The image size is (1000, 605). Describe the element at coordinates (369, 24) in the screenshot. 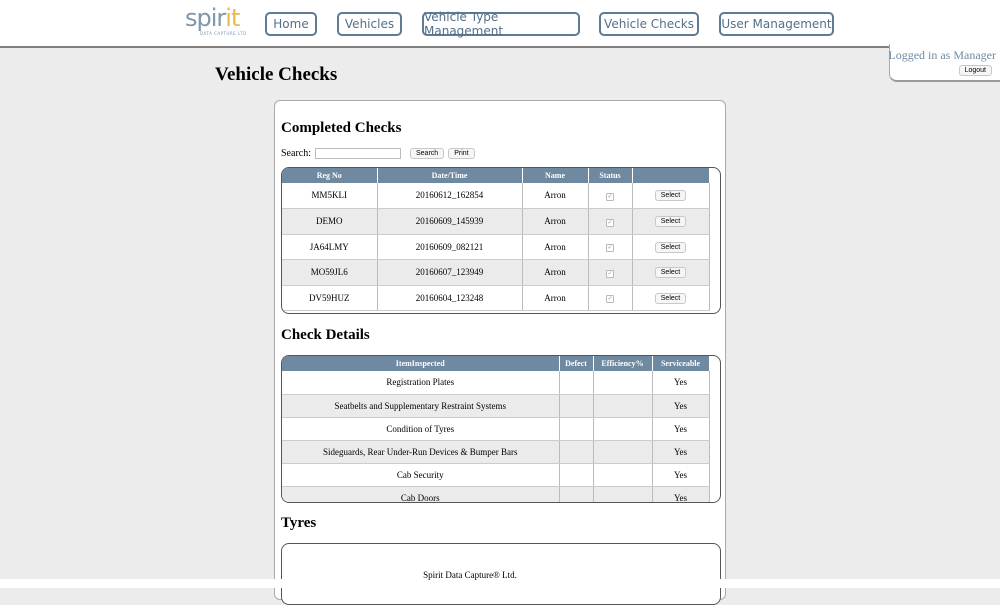

I see `nav-vehicles-button: Vehicles` at that location.